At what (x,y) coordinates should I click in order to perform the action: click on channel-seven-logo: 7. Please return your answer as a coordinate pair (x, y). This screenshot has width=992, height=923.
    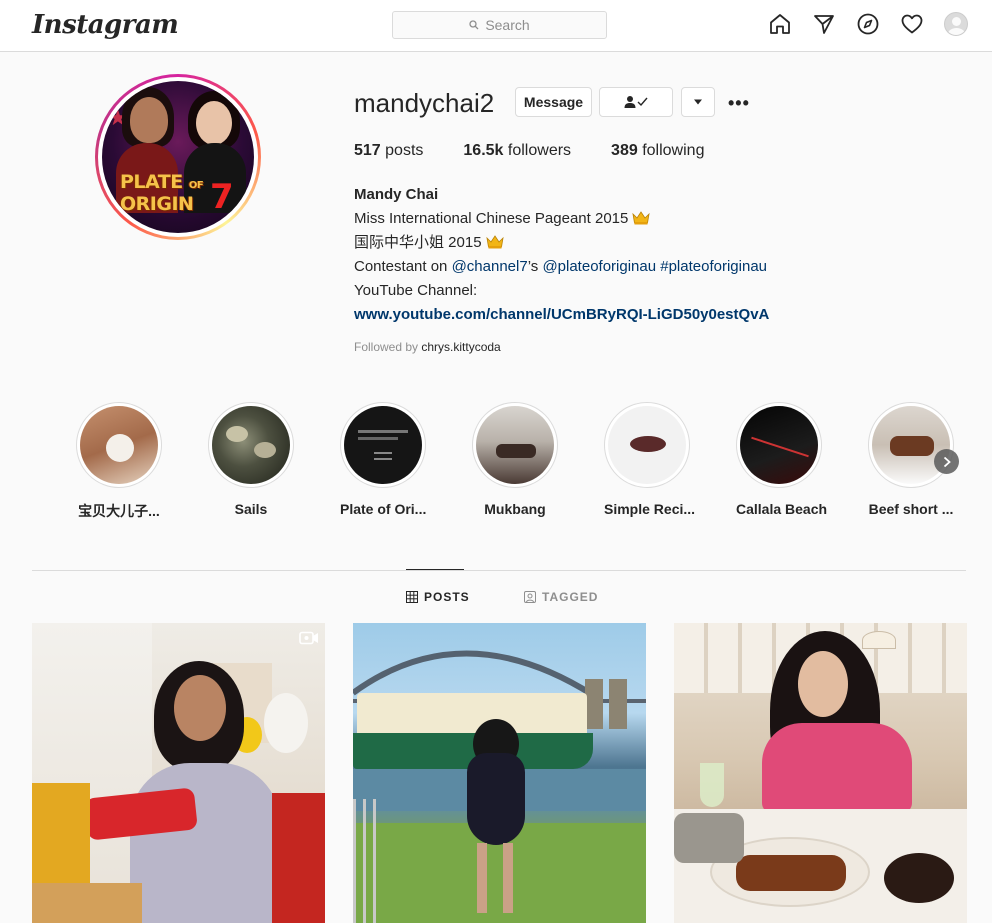
    Looking at the image, I should click on (222, 197).